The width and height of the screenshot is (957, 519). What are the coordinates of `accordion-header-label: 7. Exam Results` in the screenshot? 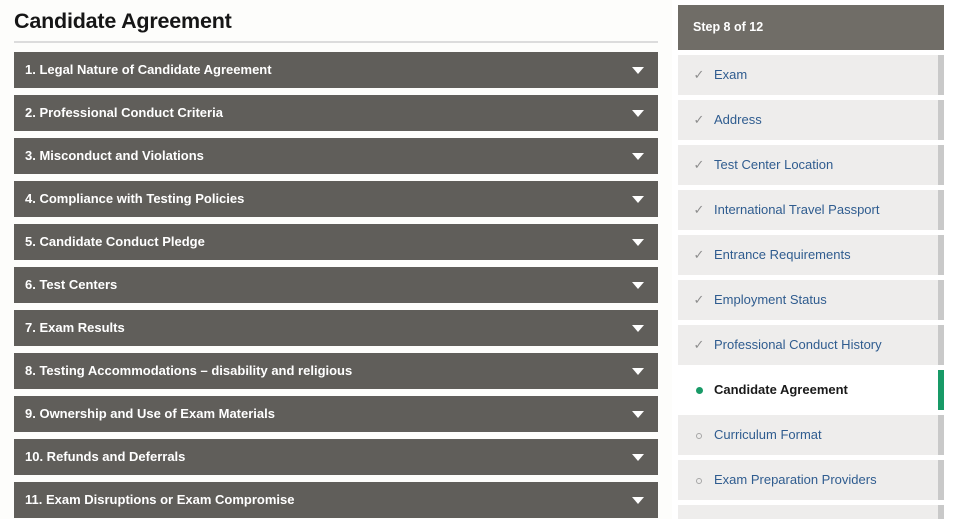 It's located at (75, 327).